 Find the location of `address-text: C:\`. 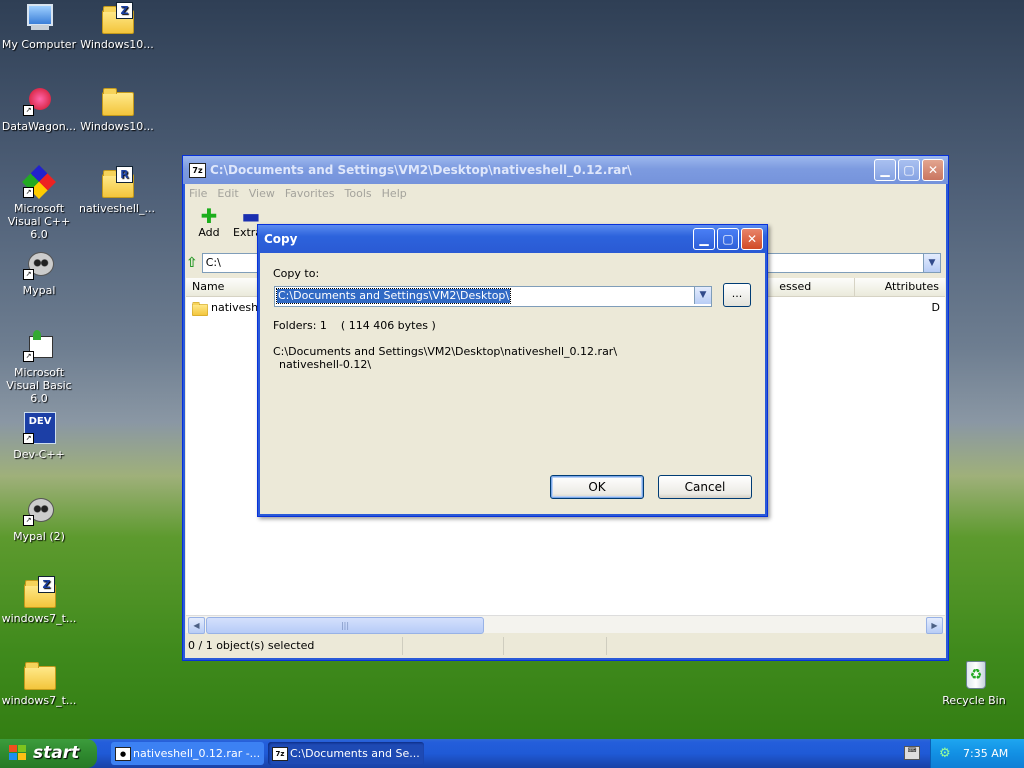

address-text: C:\ is located at coordinates (213, 262).